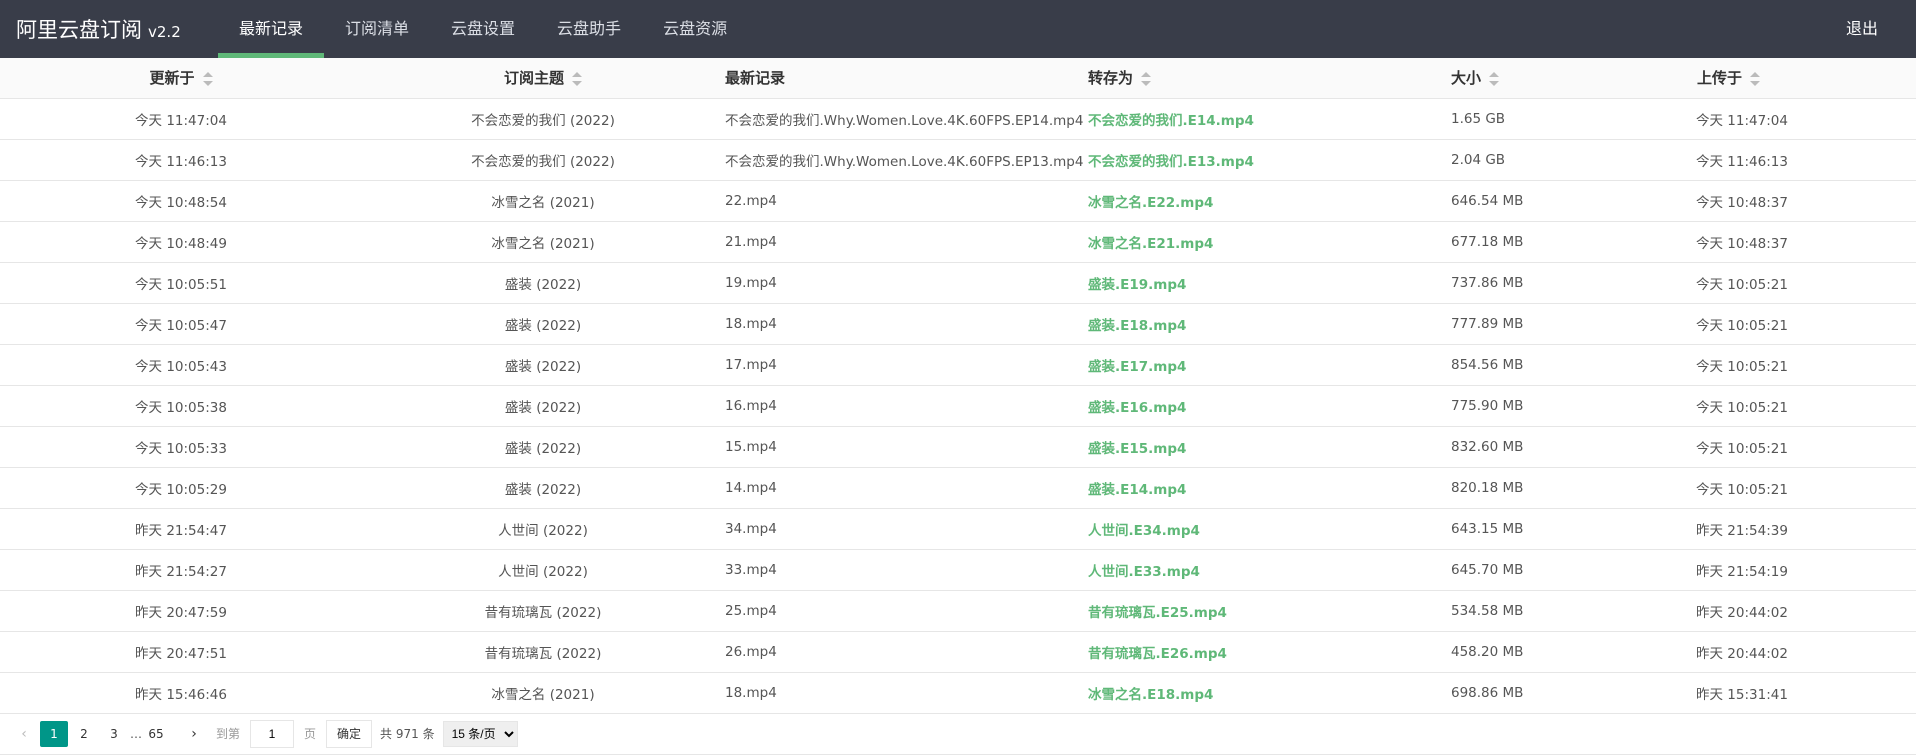  I want to click on saved-as-cell: 盛装.E18.mp4, so click(1268, 324).